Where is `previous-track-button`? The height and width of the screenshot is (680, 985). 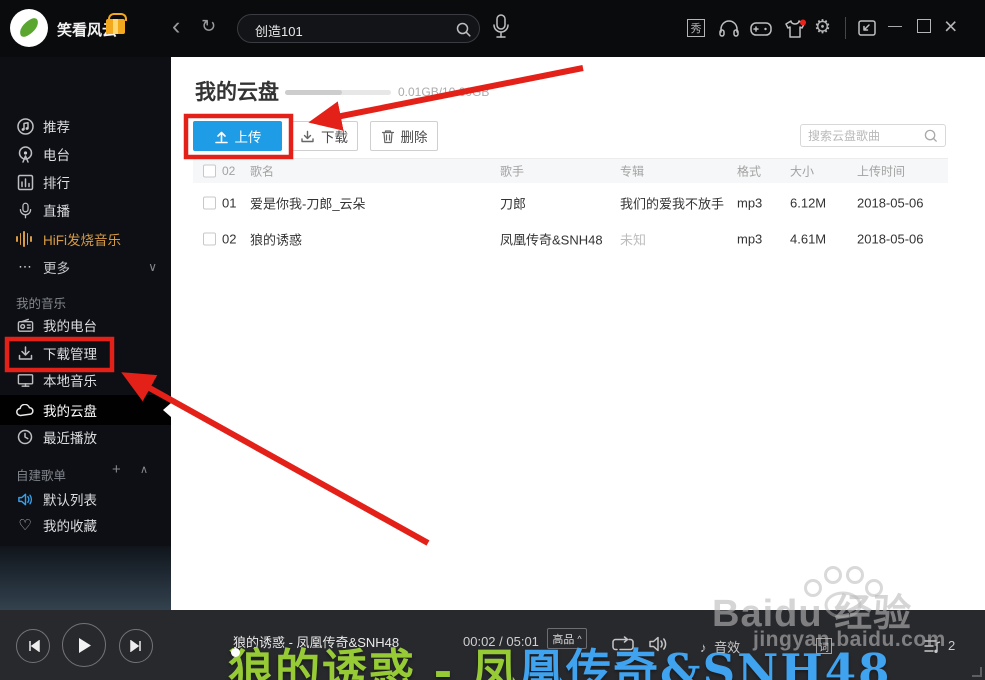 previous-track-button is located at coordinates (33, 646).